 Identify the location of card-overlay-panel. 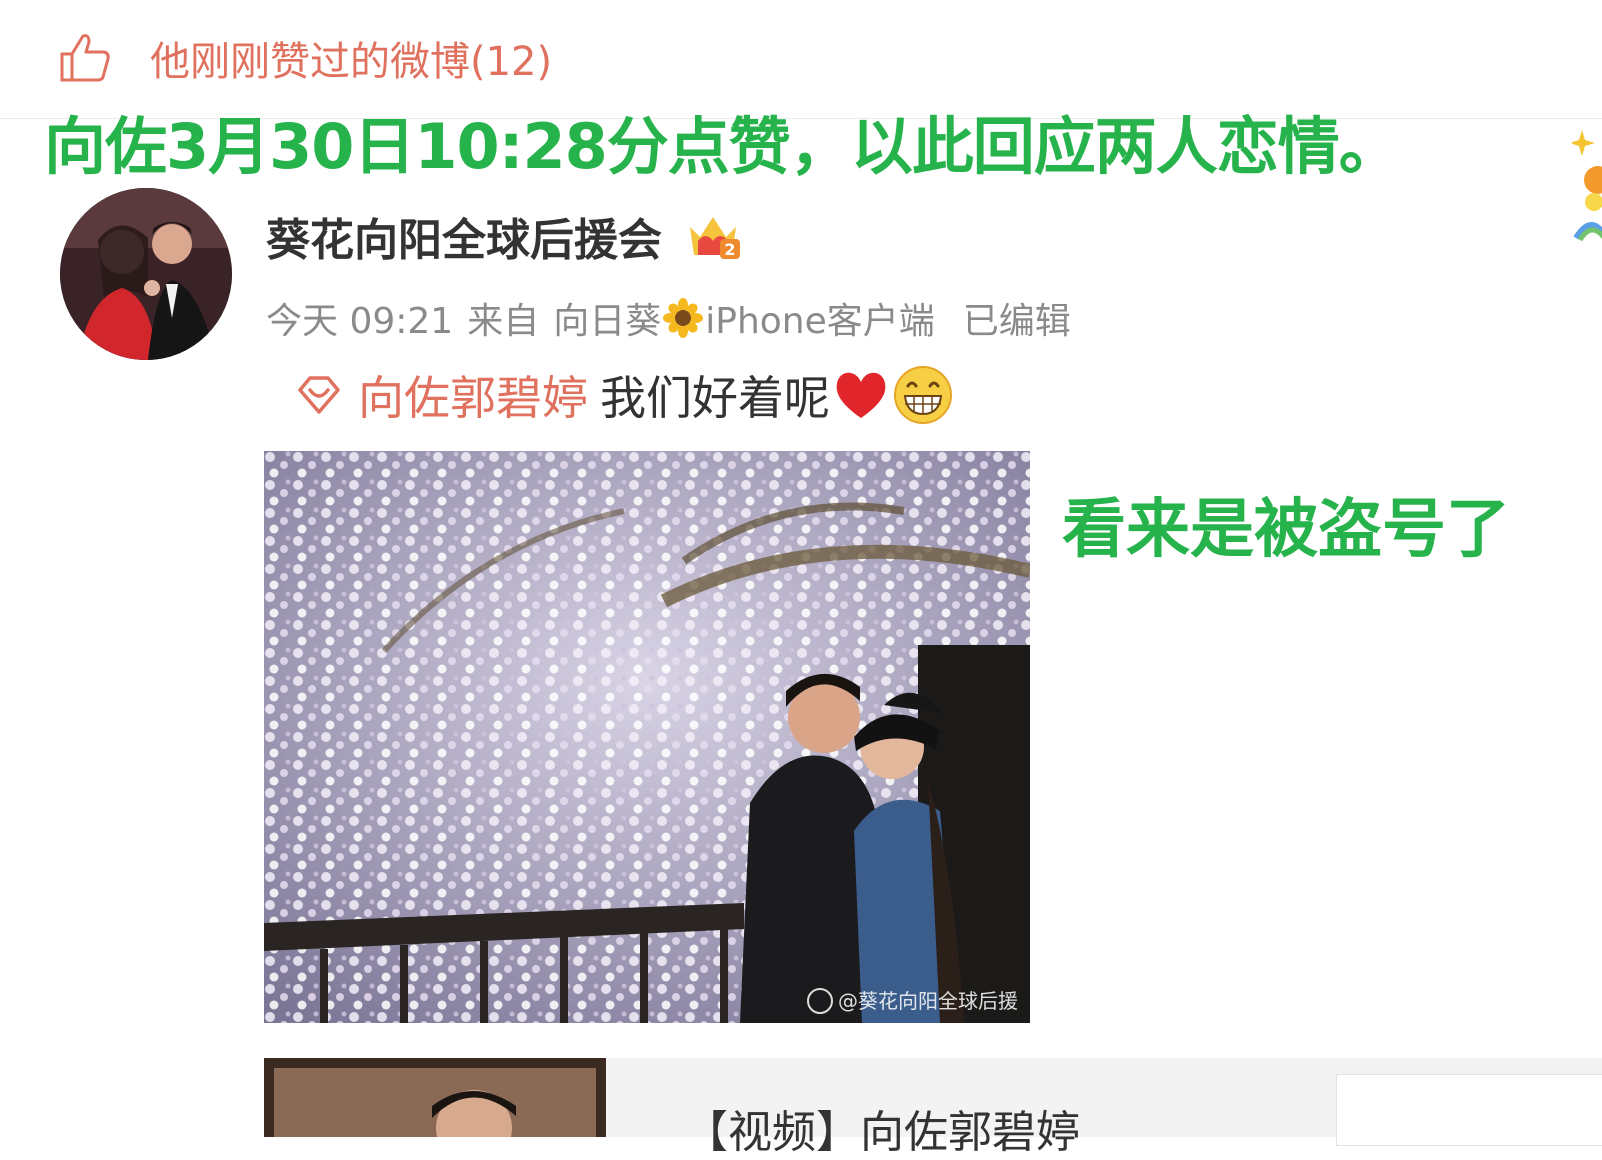
(1469, 1110).